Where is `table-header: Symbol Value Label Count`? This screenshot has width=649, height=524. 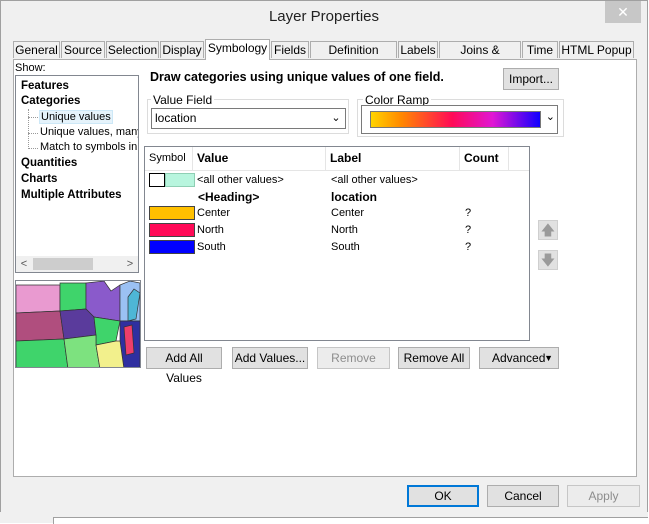
table-header: Symbol Value Label Count is located at coordinates (337, 159).